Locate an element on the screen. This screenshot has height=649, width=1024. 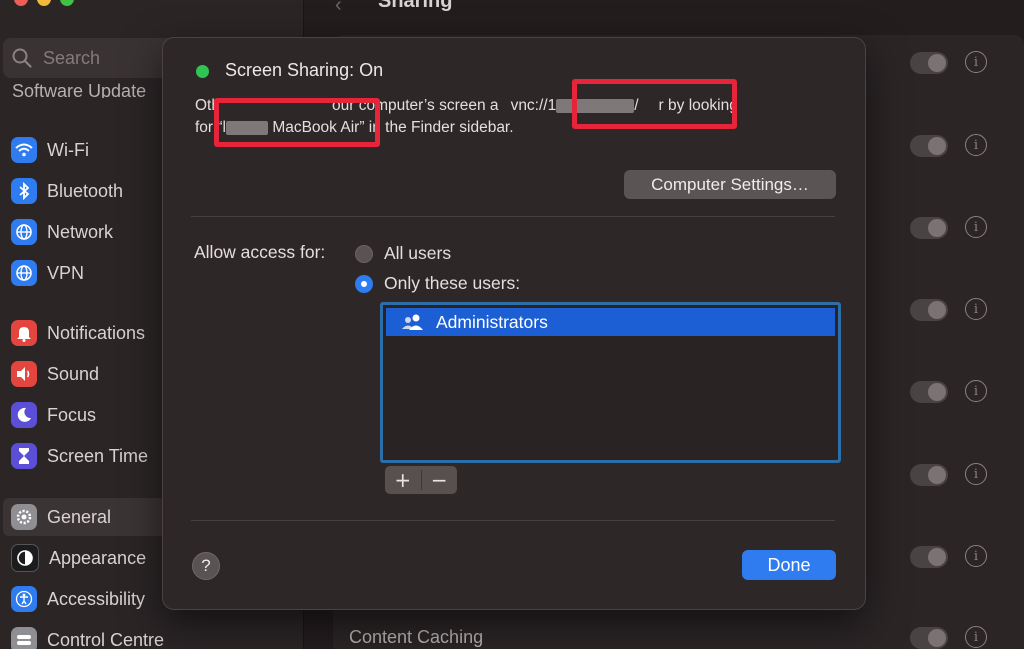
radio-all-users is located at coordinates (364, 254).